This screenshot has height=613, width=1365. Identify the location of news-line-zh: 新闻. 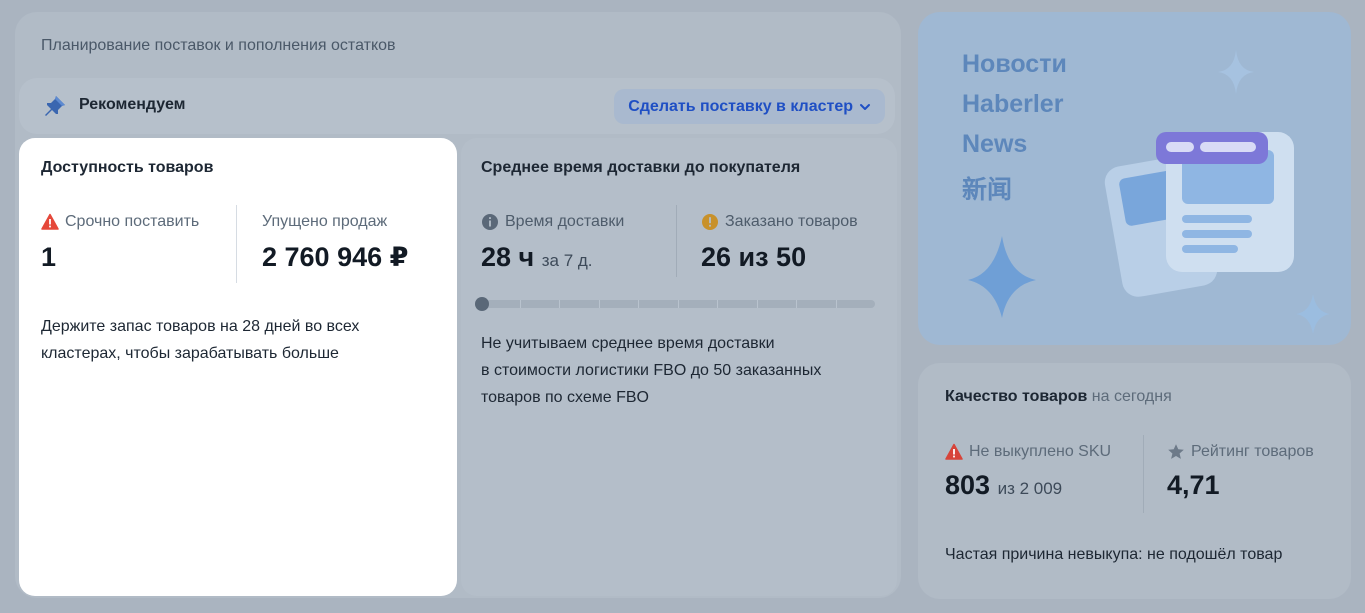
(987, 190).